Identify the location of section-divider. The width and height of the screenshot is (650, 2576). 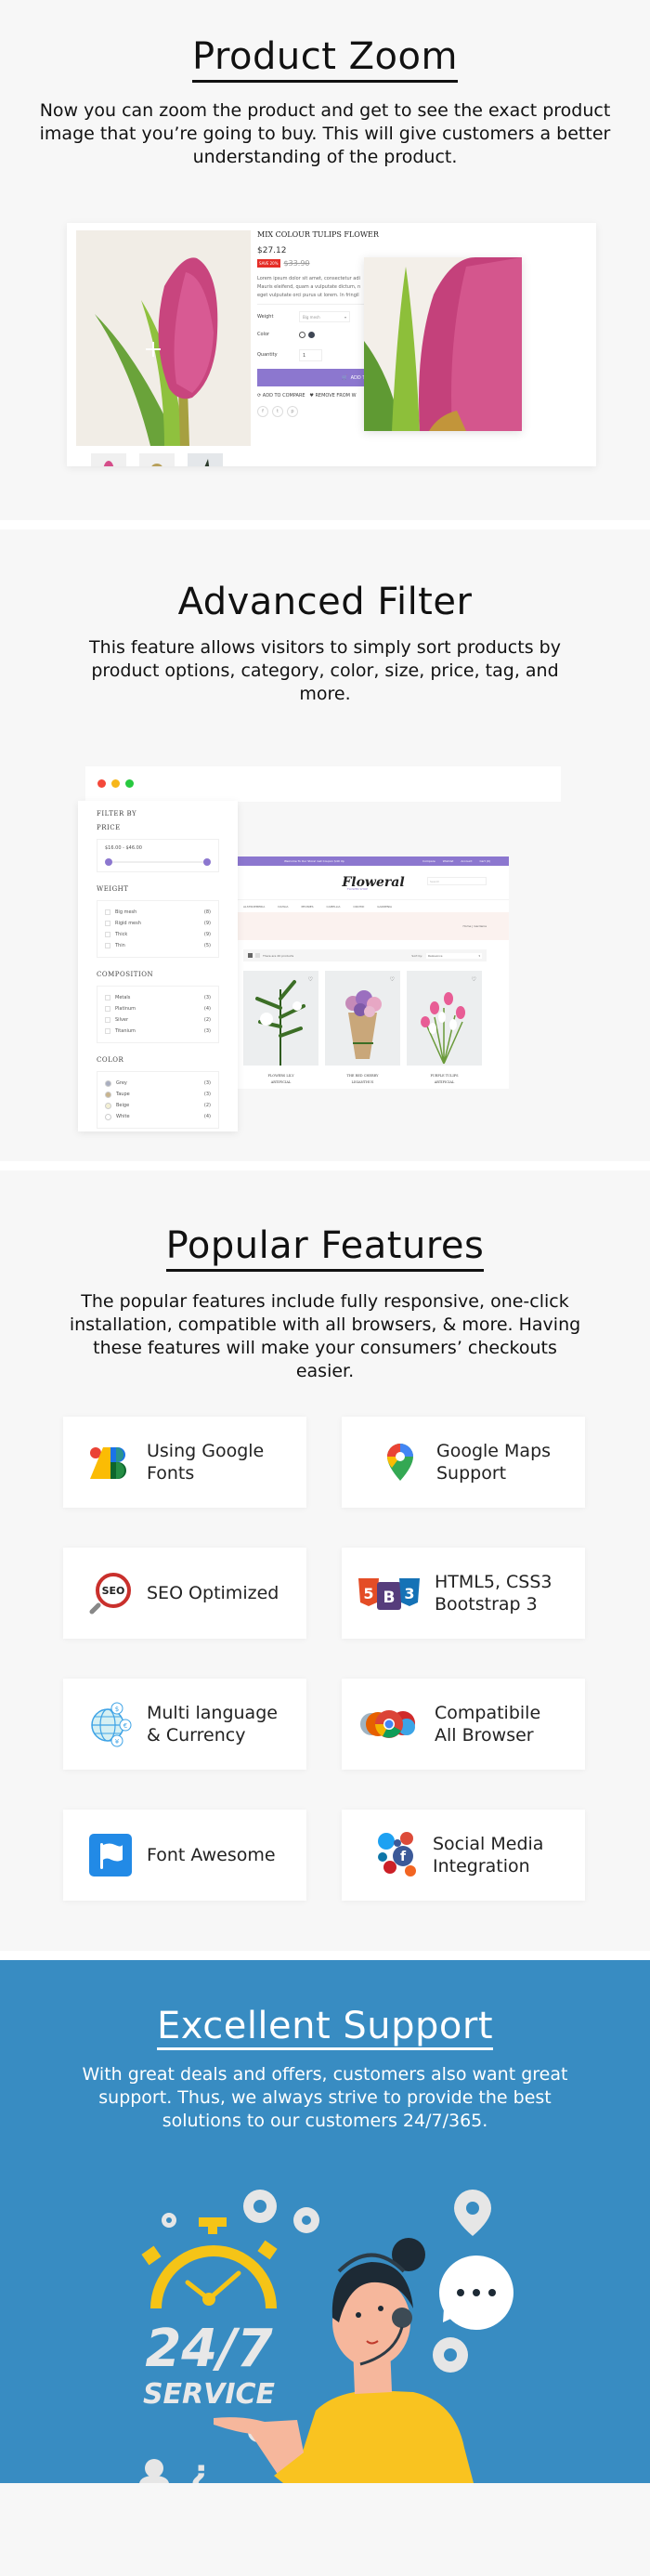
(325, 1165).